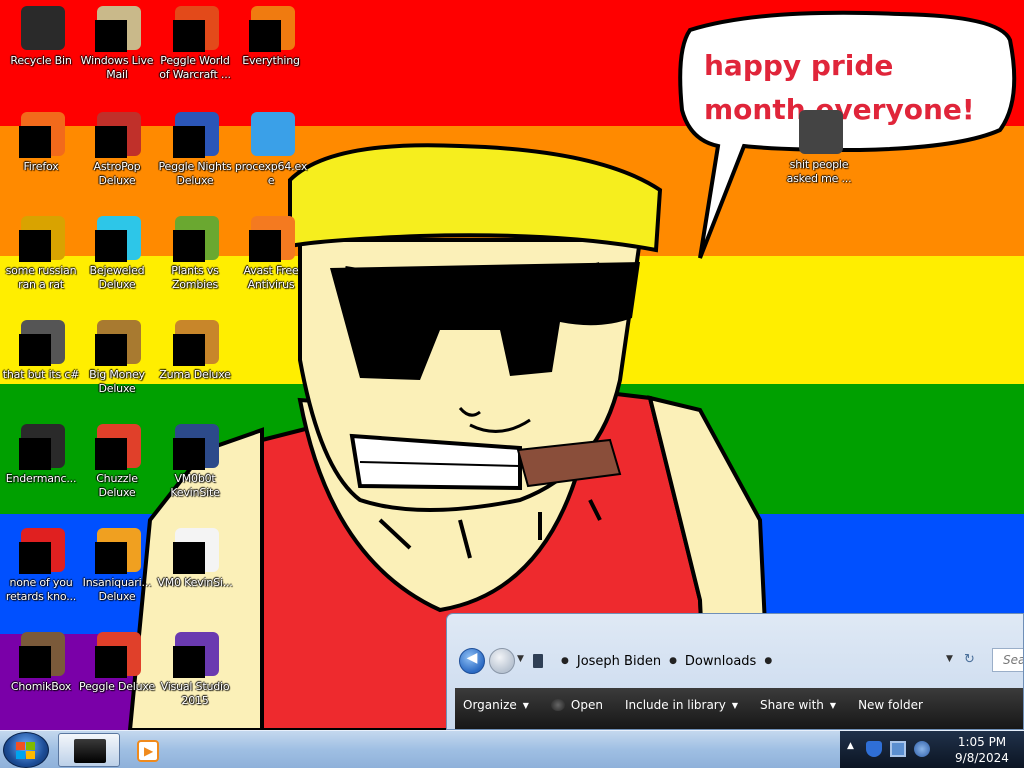  Describe the element at coordinates (117, 238) in the screenshot. I see `gem-icon` at that location.